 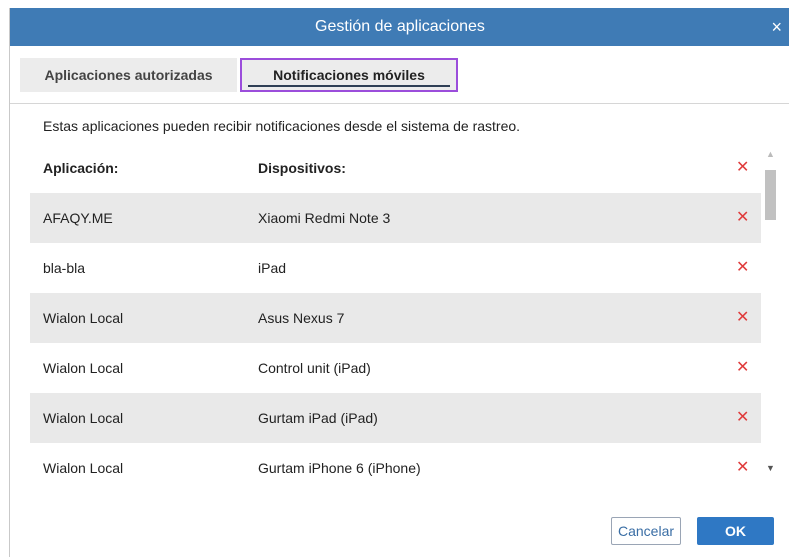 I want to click on device-name: Gurtam iPhone 6 (iPhone), so click(x=339, y=468).